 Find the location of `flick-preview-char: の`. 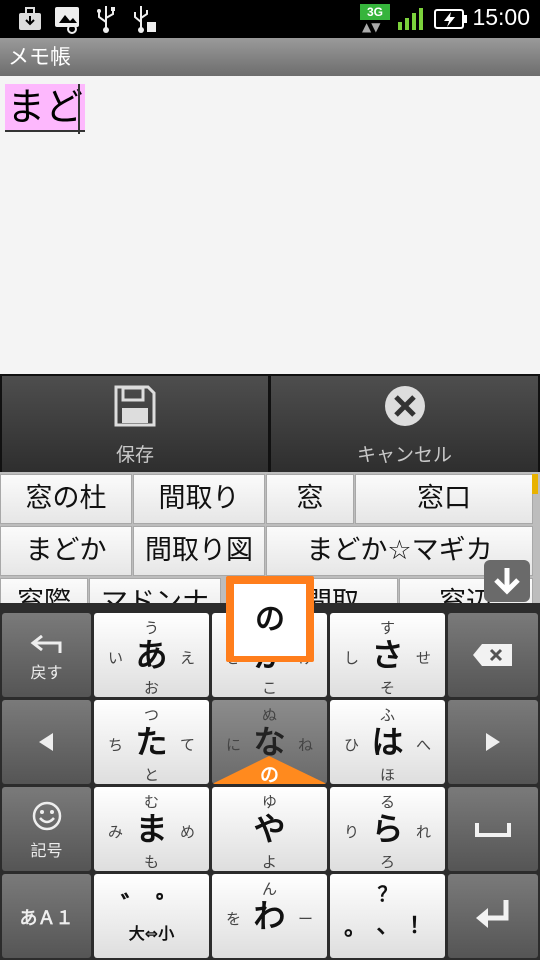

flick-preview-char: の is located at coordinates (270, 620).